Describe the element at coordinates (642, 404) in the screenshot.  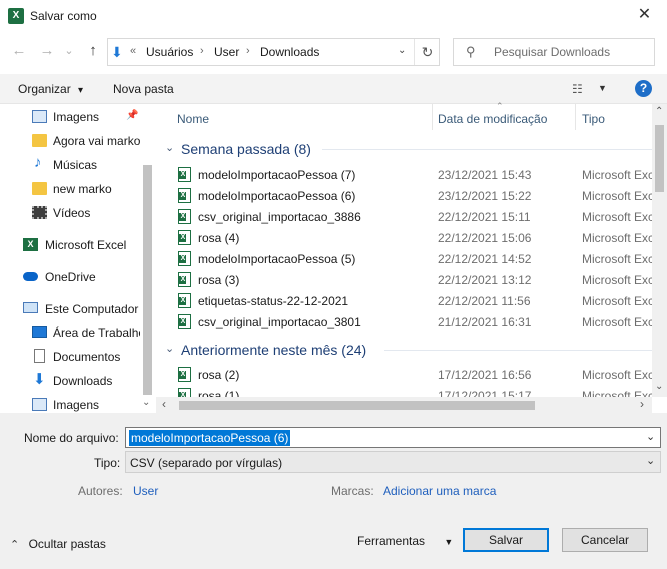
I see `scroll-right-icon: ›` at that location.